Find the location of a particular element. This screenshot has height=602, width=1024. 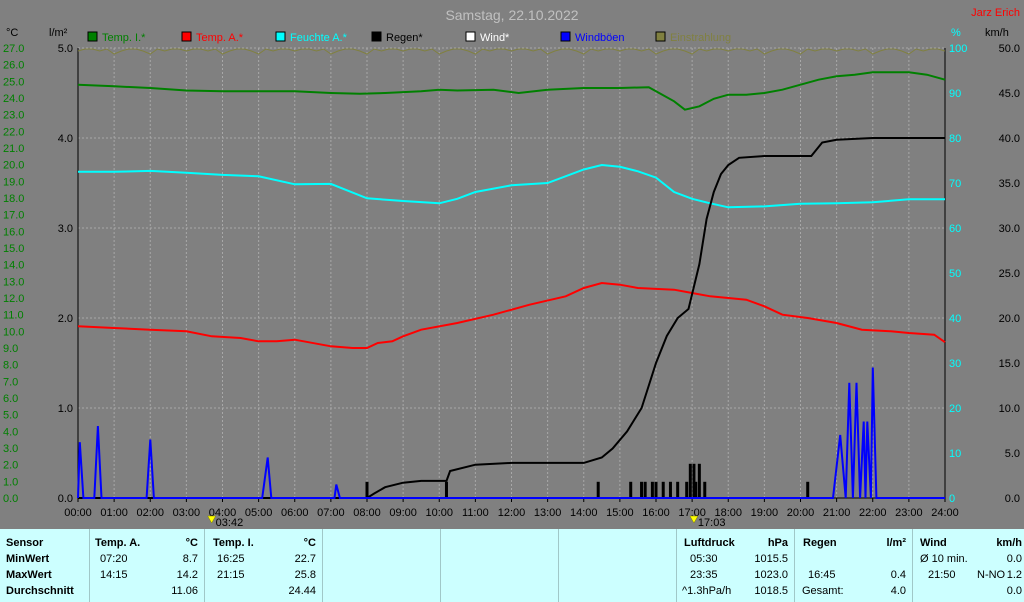

wind-axis-tick-label: 5.0 is located at coordinates (1012, 454).